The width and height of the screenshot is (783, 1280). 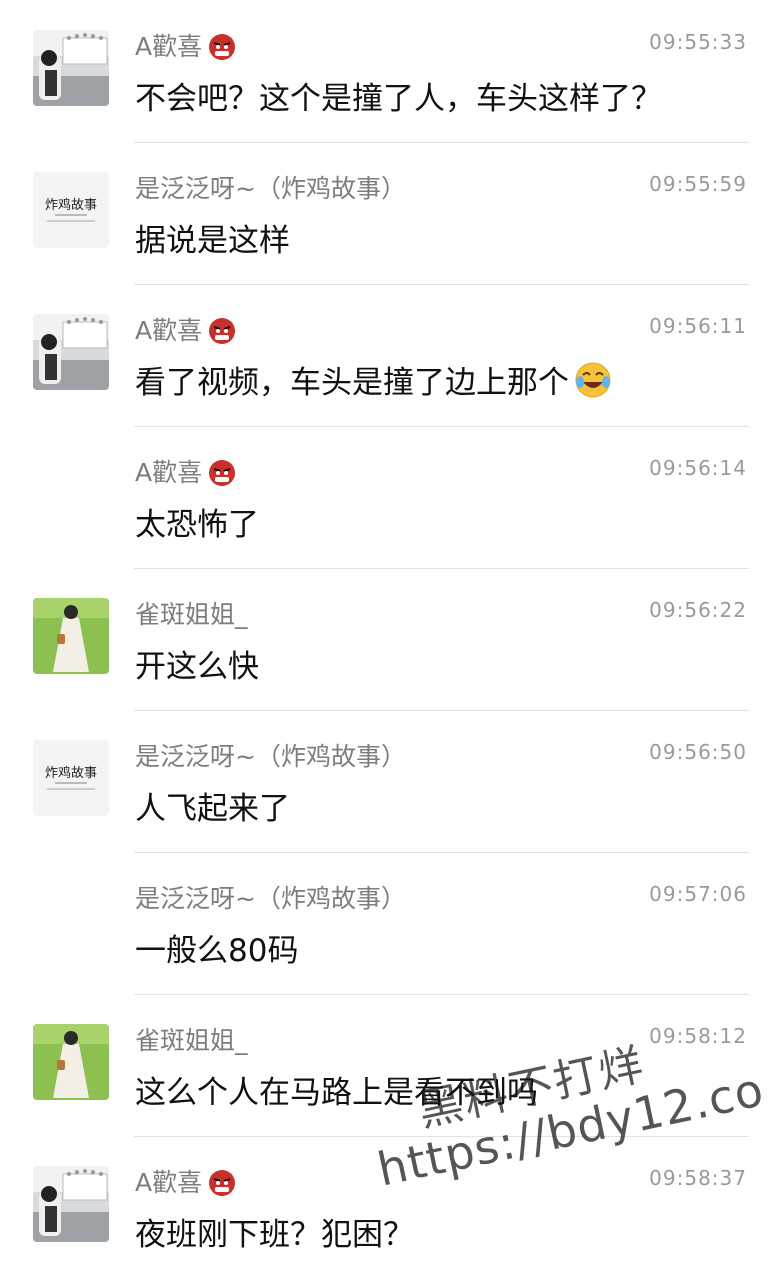 I want to click on list-item: 是泛泛呀~（炸鸡故事） 09:57:06 一般么80码, so click(x=391, y=923).